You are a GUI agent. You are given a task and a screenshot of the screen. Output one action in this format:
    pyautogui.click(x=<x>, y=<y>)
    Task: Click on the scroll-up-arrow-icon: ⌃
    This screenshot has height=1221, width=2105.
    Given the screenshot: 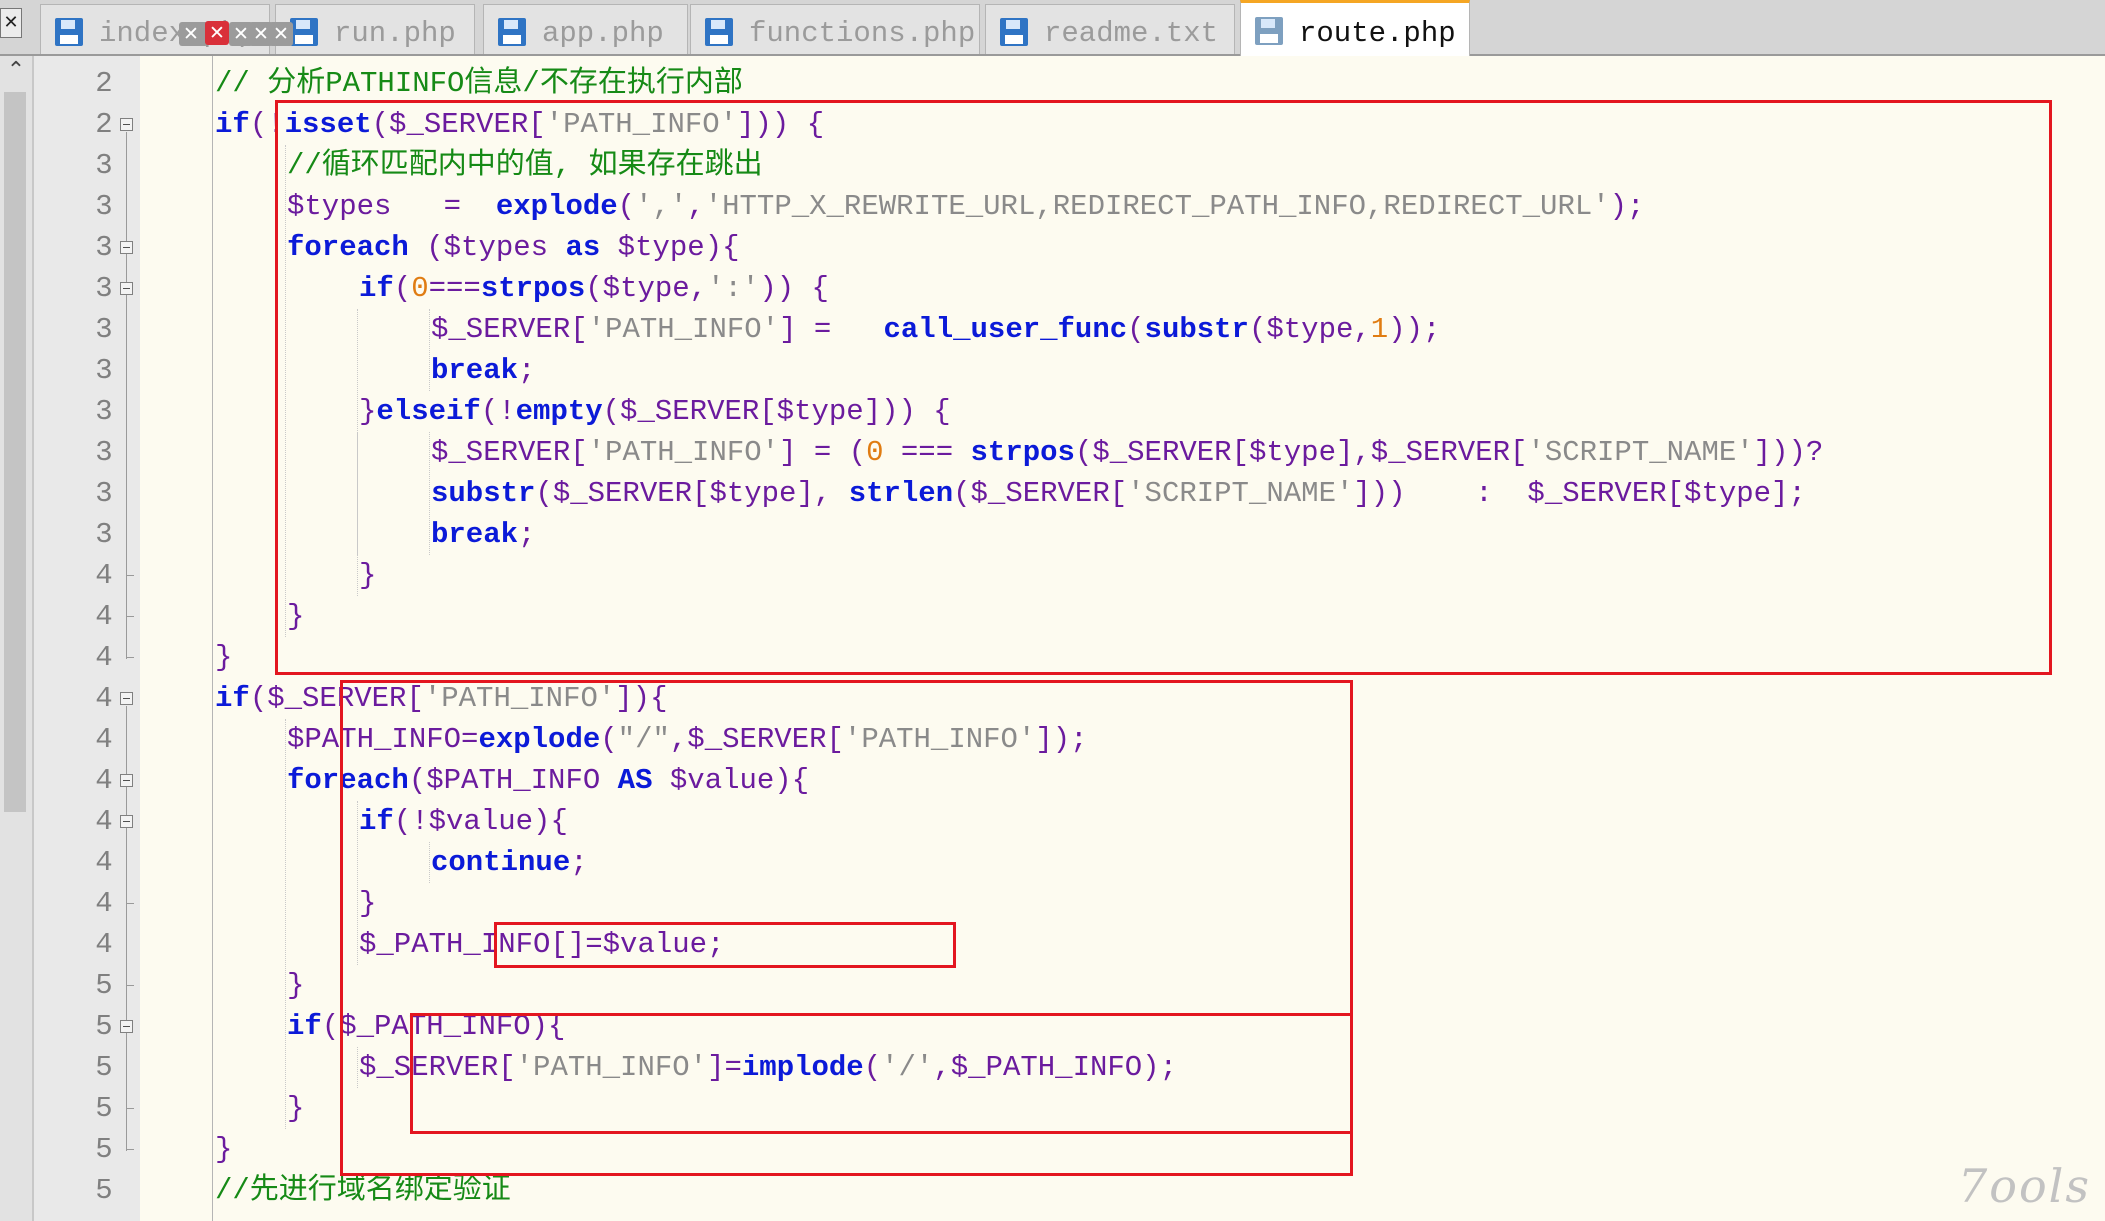 What is the action you would take?
    pyautogui.click(x=16, y=71)
    